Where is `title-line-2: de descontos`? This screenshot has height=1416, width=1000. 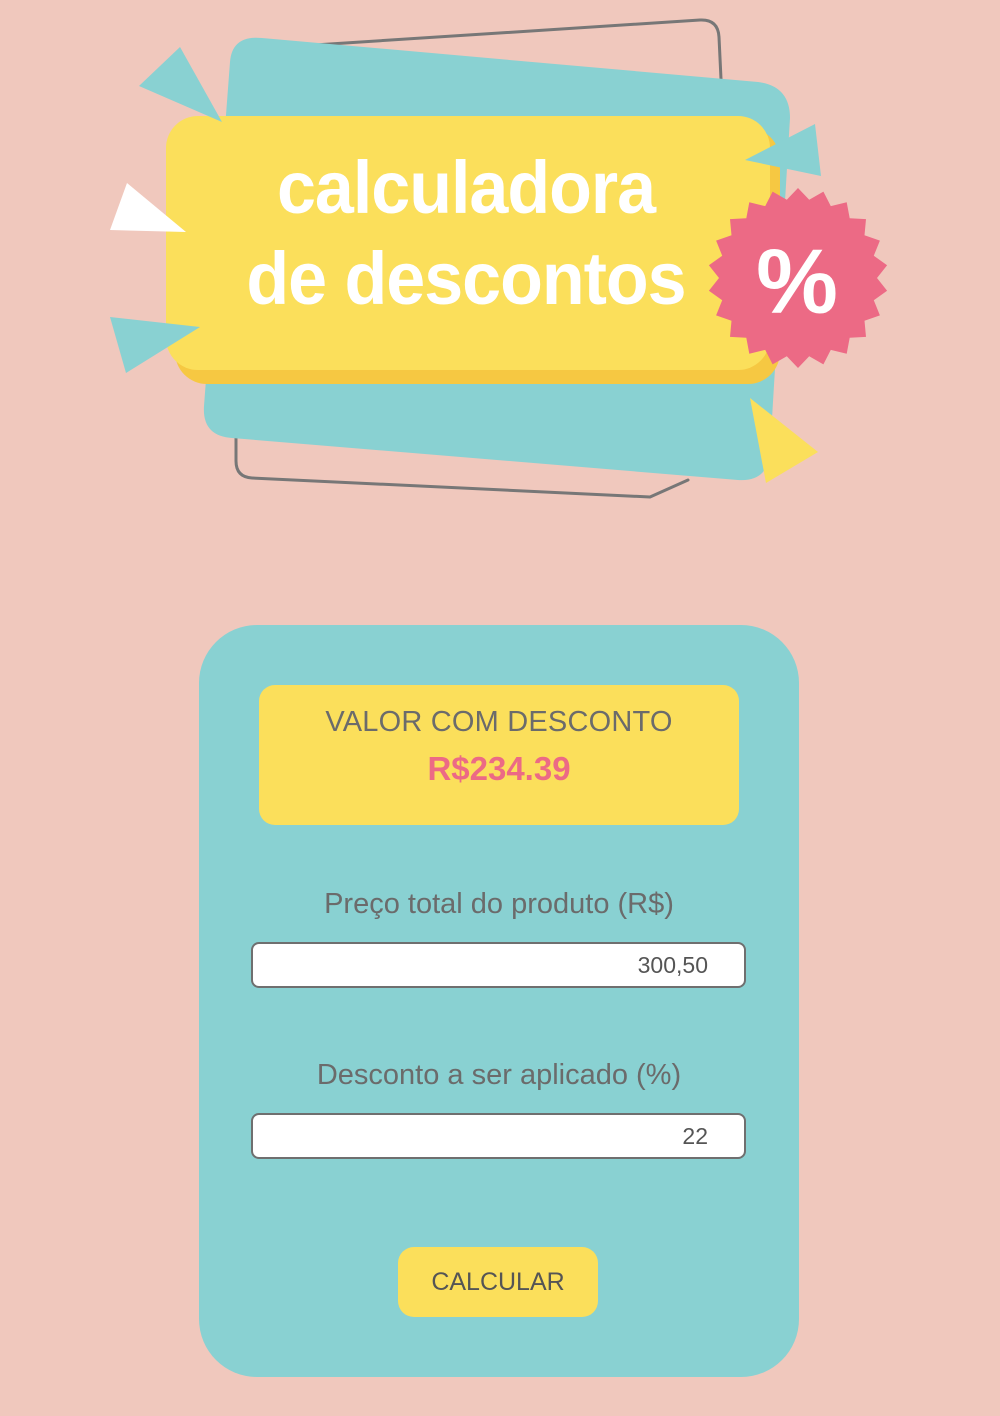 title-line-2: de descontos is located at coordinates (465, 279).